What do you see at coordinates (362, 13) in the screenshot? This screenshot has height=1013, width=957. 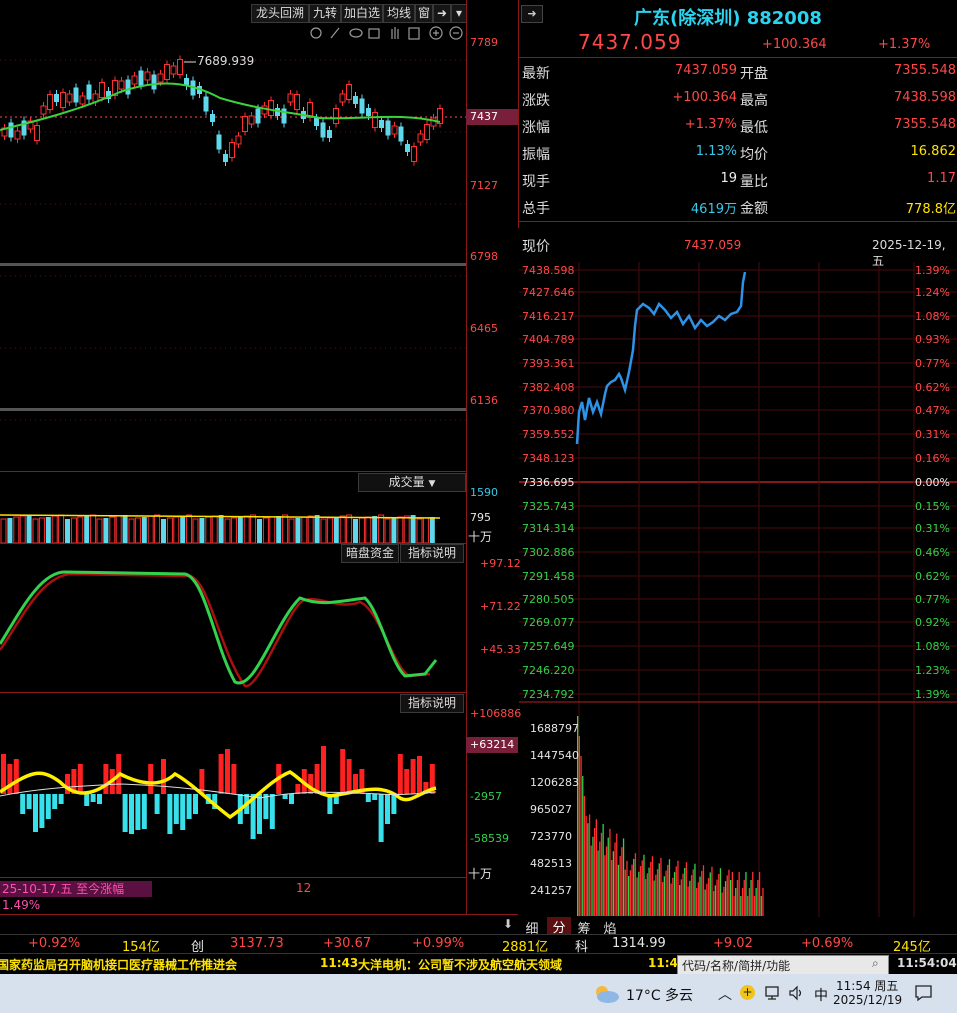 I see `add-white-button: 加白选` at bounding box center [362, 13].